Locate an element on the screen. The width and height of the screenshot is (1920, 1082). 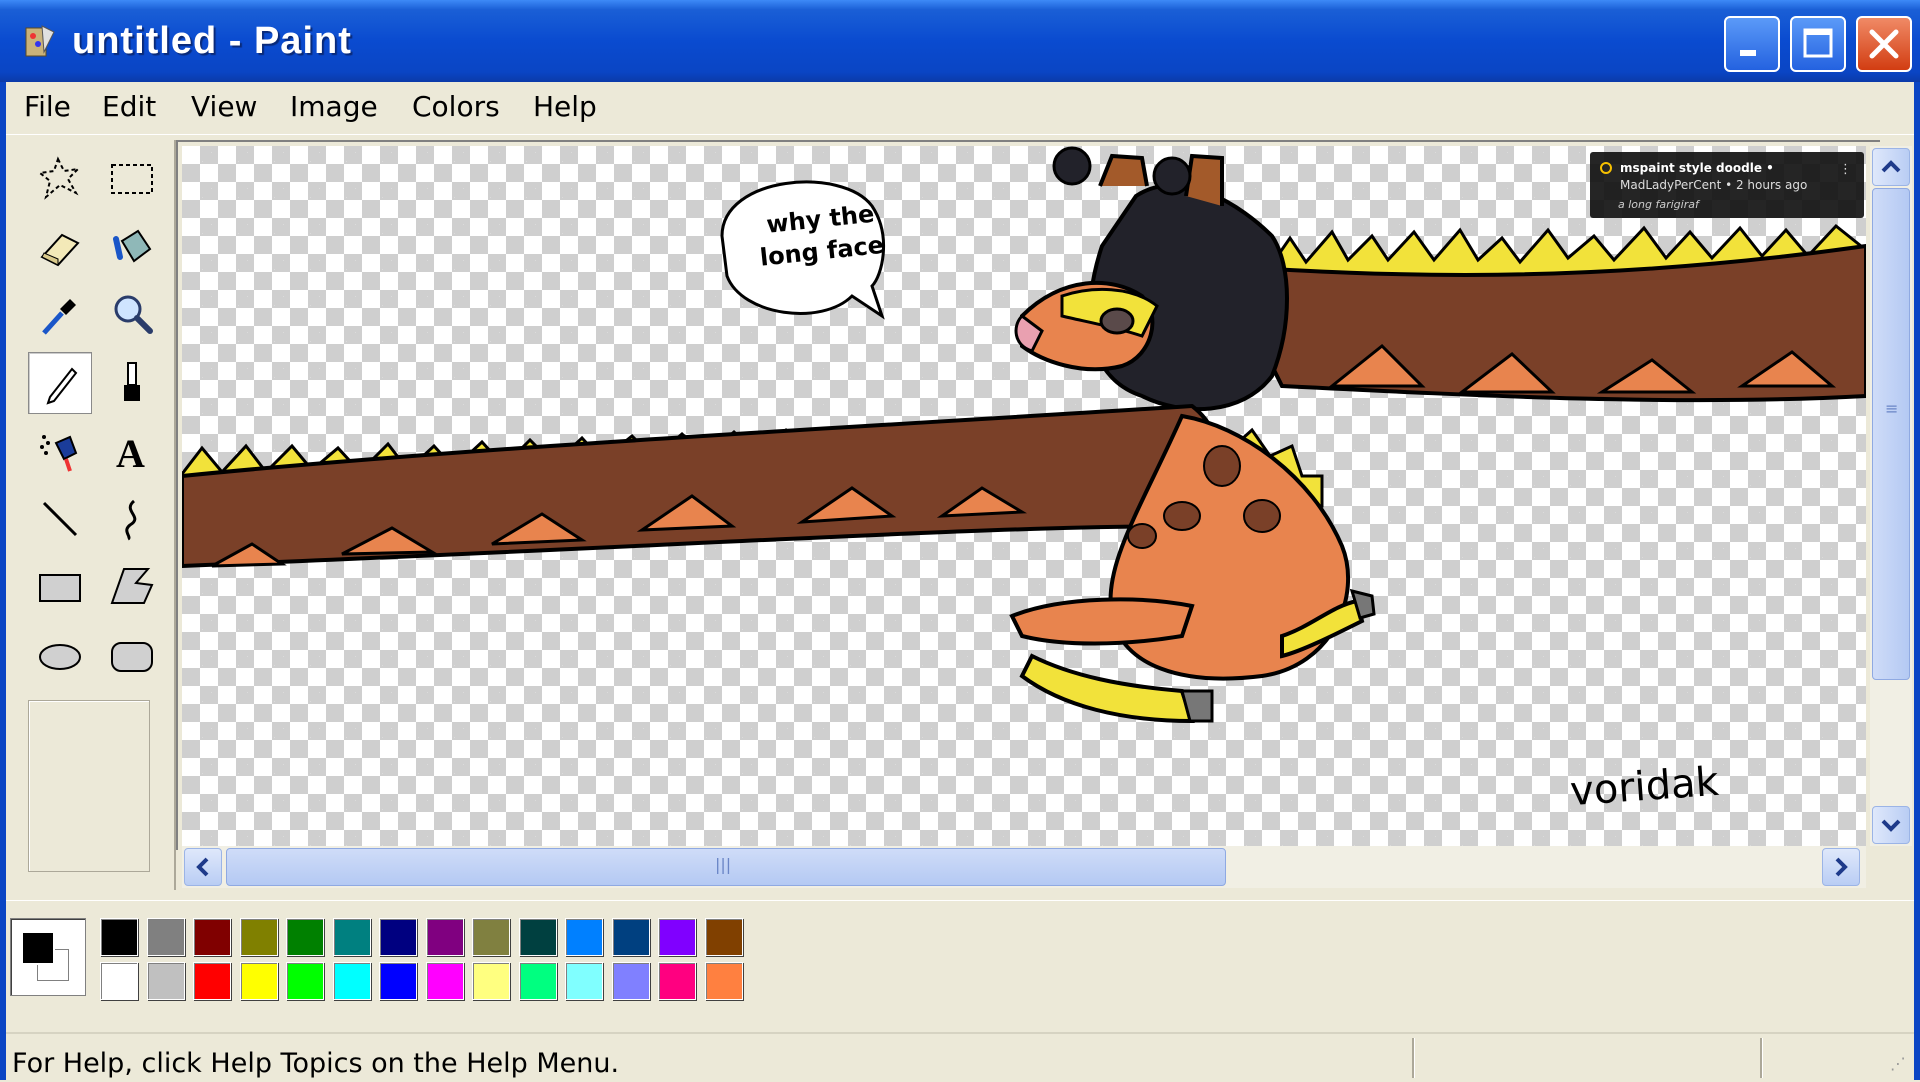
more-options-icon: ⋮ is located at coordinates (1845, 169).